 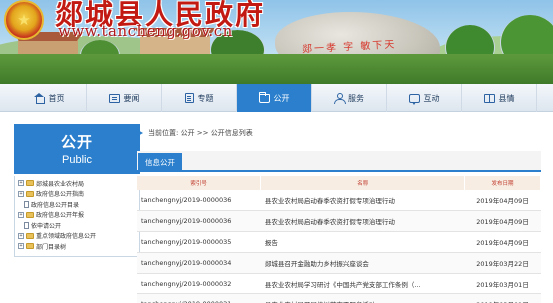 I want to click on cell-index: tanchengnyj/2019-0000031, so click(x=199, y=298).